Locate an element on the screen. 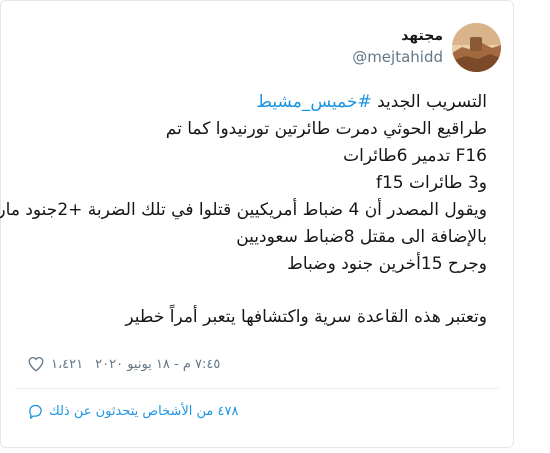 This screenshot has height=453, width=550. tweet-line-6: بالإضافة الى مقتل 8ضباط سعوديين is located at coordinates (361, 237).